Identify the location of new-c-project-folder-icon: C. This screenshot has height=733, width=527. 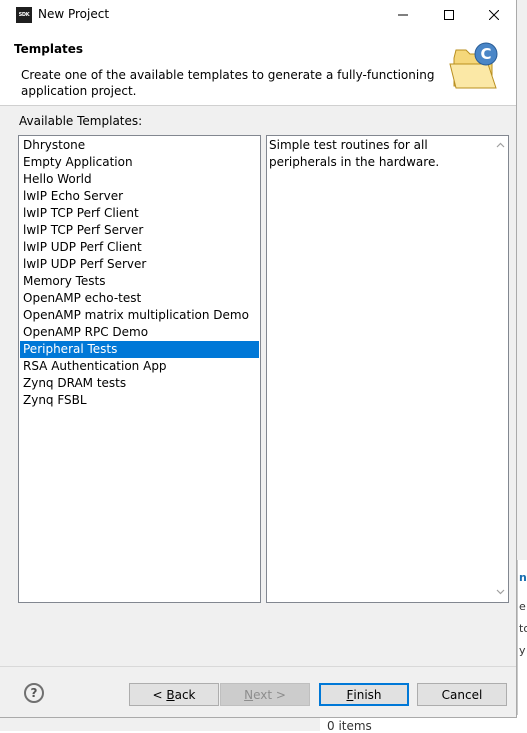
(473, 65).